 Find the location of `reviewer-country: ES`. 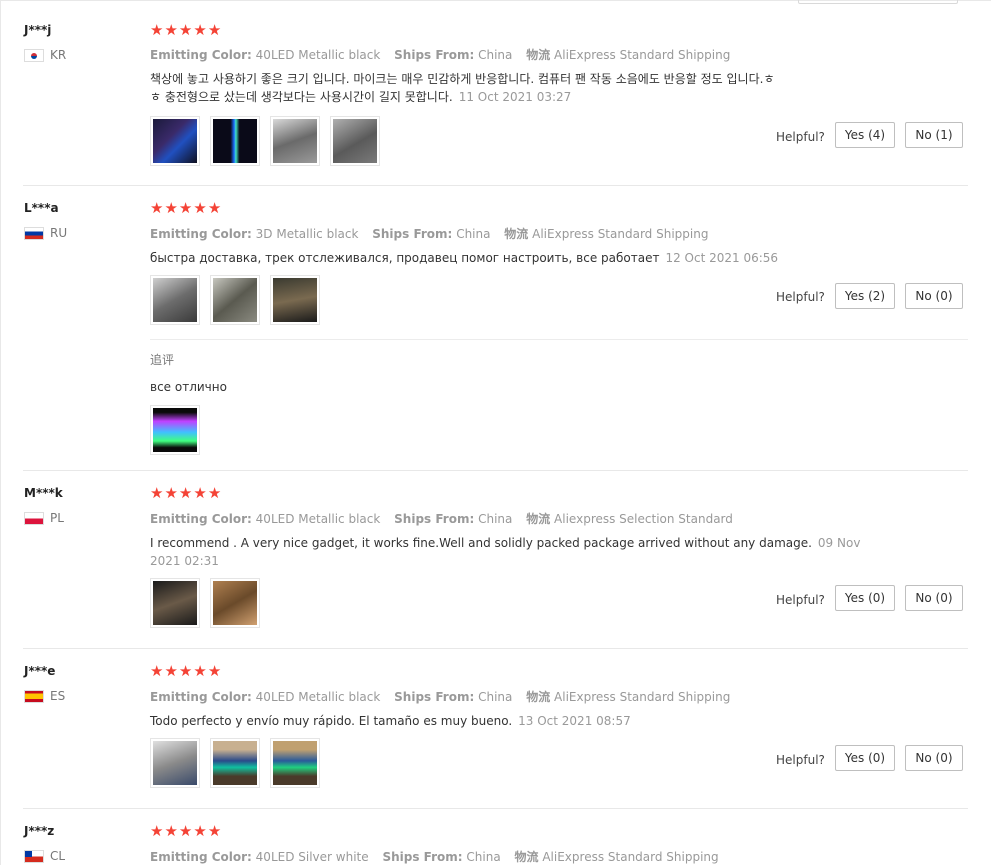

reviewer-country: ES is located at coordinates (44, 696).